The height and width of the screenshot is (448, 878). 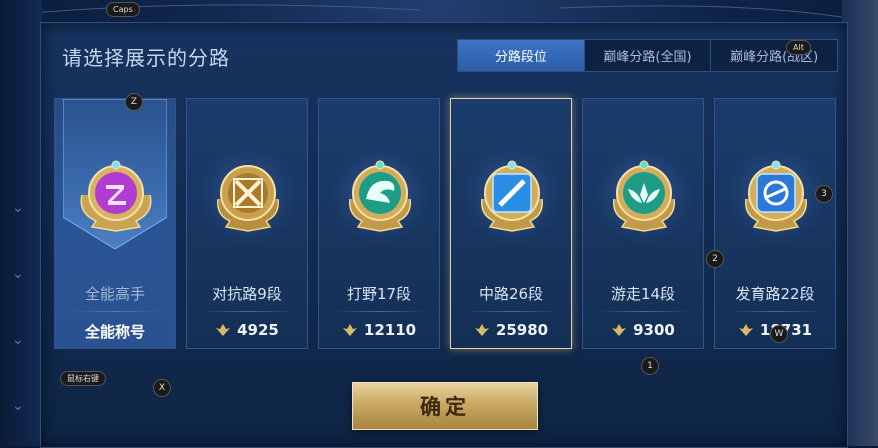 I want to click on key-hint-x: X, so click(x=162, y=388).